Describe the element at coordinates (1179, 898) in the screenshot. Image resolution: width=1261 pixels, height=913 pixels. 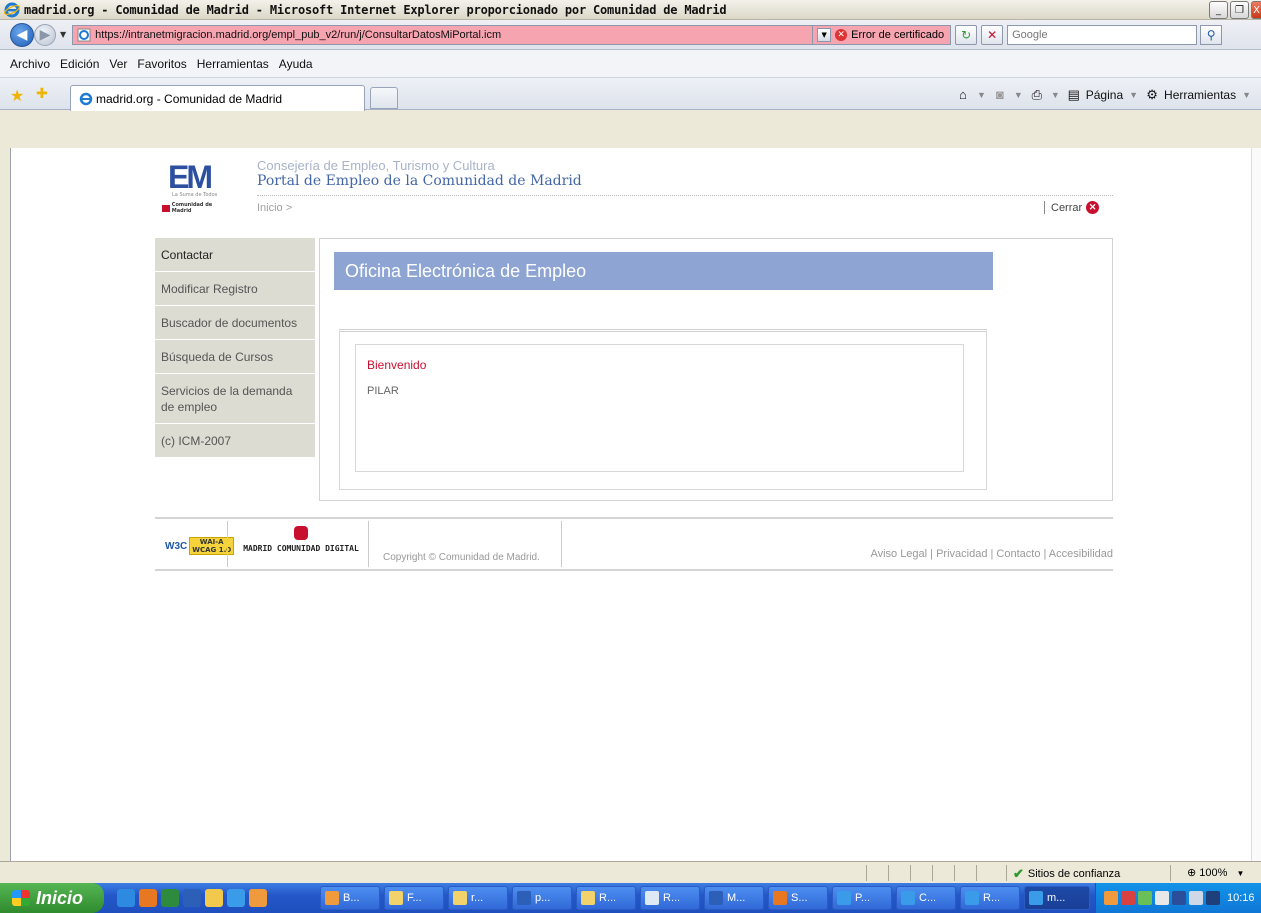
I see `tray-monitor-icon` at that location.